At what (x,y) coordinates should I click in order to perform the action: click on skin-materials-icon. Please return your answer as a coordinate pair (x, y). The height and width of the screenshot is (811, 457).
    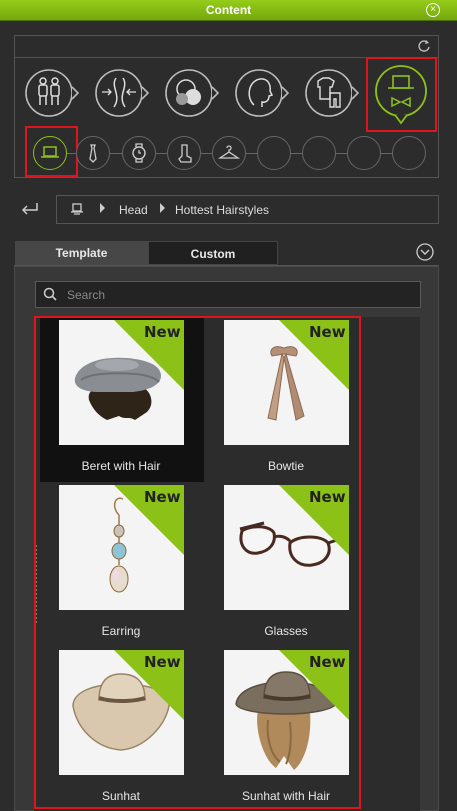
    Looking at the image, I should click on (193, 93).